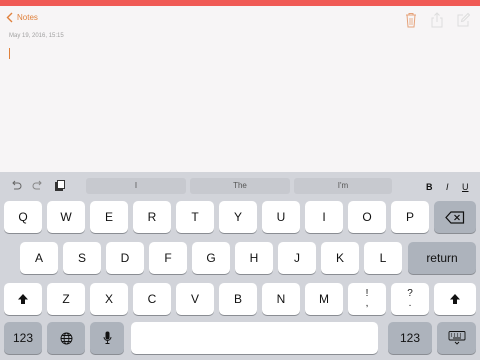 Image resolution: width=480 pixels, height=360 pixels. Describe the element at coordinates (36, 36) in the screenshot. I see `note-date: May 19, 2016, 15:15` at that location.